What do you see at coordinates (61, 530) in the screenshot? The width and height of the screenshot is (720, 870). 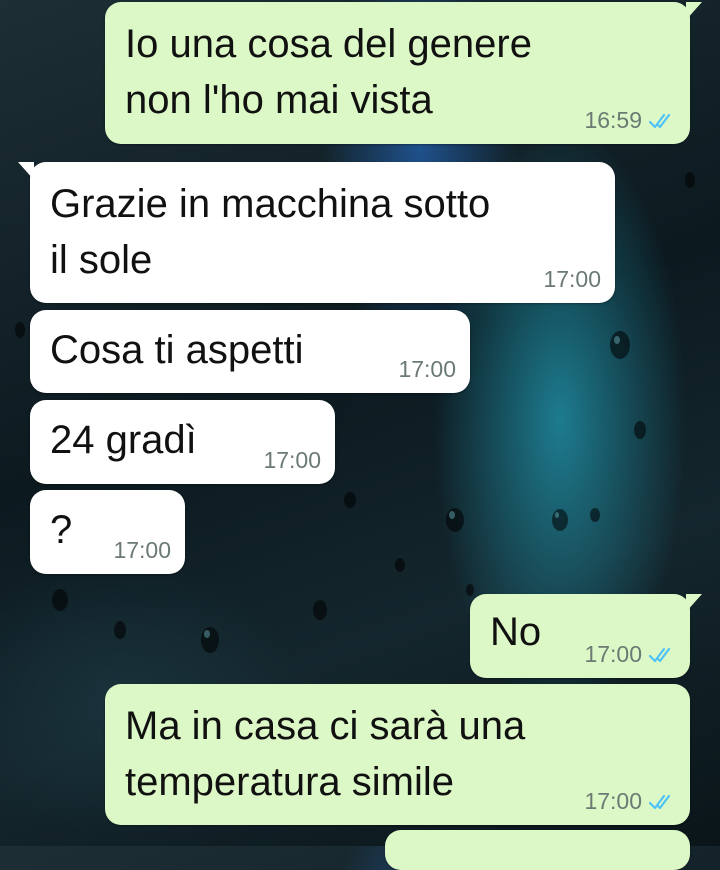 I see `message-text: ?` at bounding box center [61, 530].